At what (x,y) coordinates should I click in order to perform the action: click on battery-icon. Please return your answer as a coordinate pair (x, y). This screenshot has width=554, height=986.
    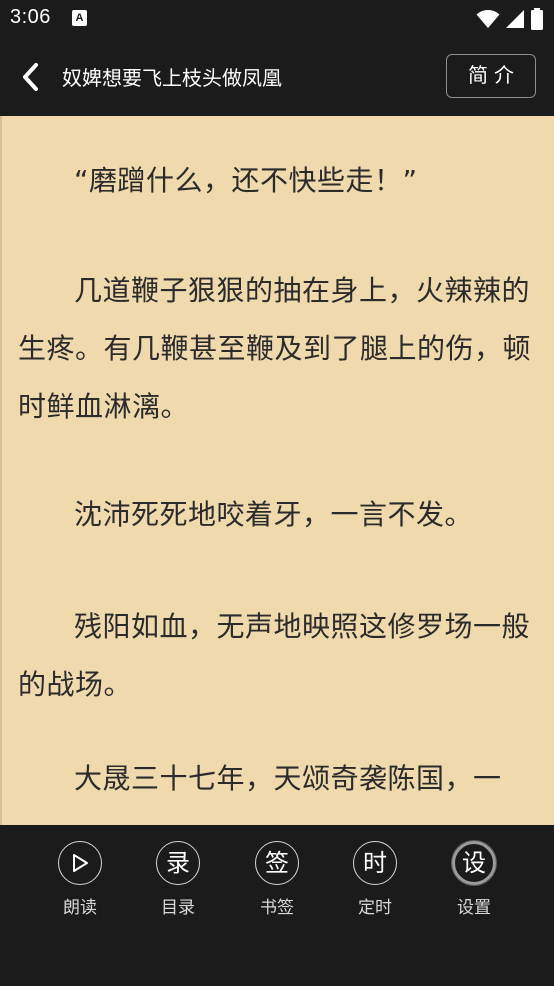
    Looking at the image, I should click on (537, 19).